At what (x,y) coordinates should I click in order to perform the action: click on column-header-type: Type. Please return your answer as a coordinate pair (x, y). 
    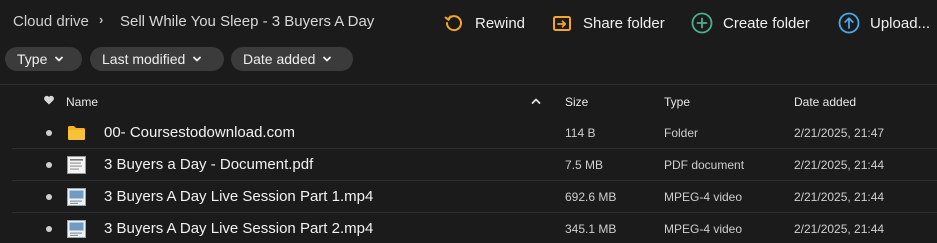
    Looking at the image, I should click on (677, 102).